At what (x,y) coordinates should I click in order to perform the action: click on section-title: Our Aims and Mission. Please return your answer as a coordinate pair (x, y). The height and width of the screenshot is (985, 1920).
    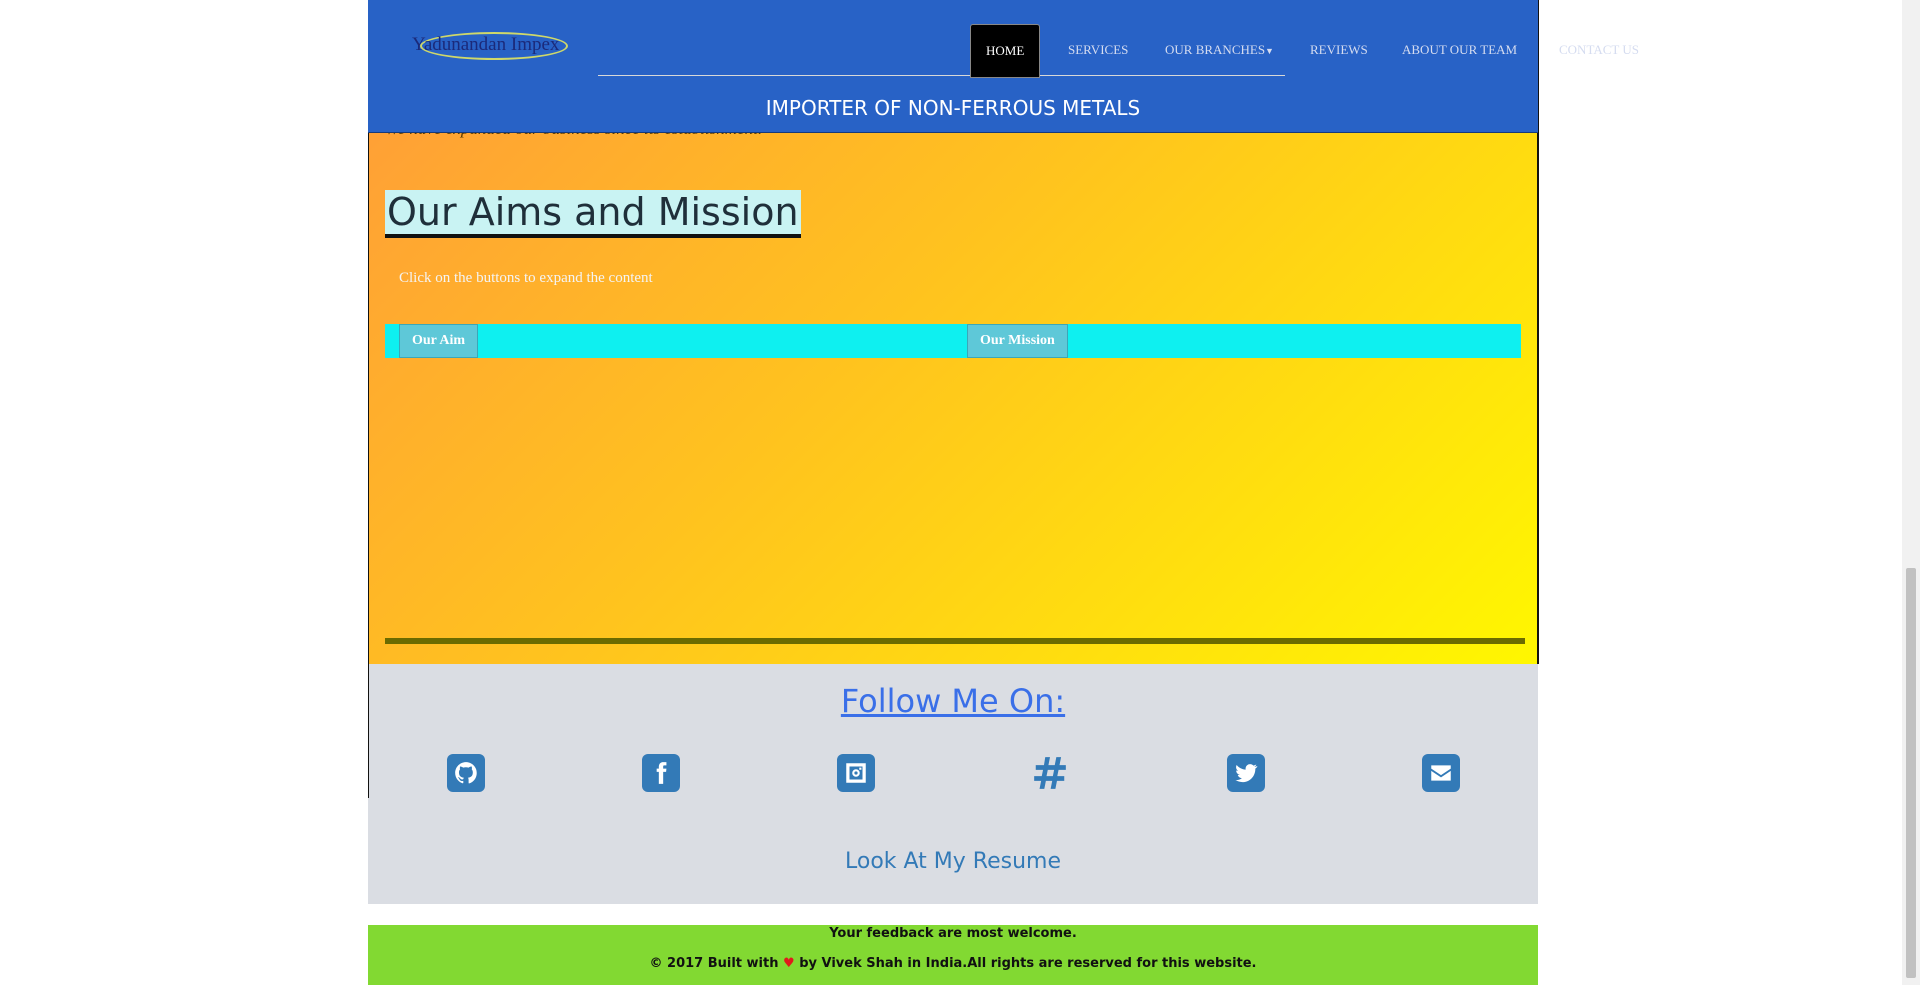
    Looking at the image, I should click on (593, 214).